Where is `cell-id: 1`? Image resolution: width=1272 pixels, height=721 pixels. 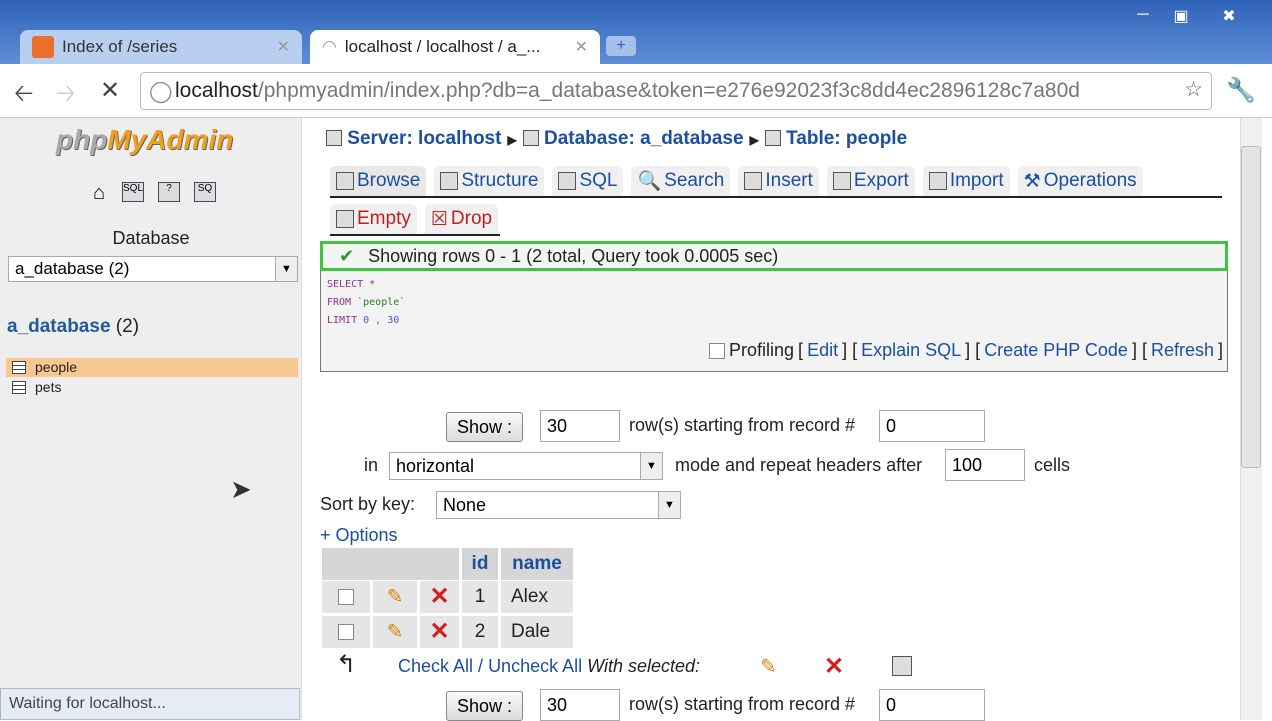
cell-id: 1 is located at coordinates (480, 597).